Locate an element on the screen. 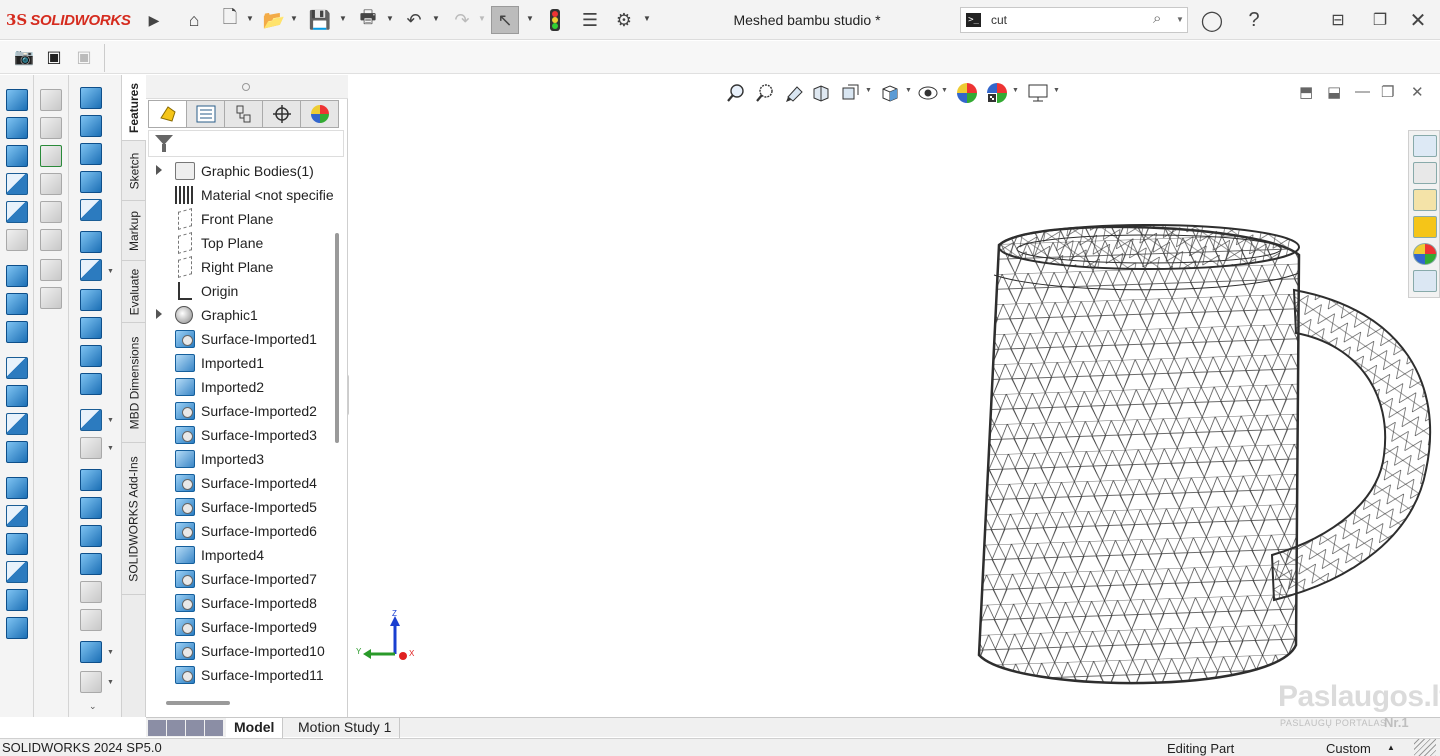 Image resolution: width=1440 pixels, height=756 pixels. boundary-icon is located at coordinates (17, 240).